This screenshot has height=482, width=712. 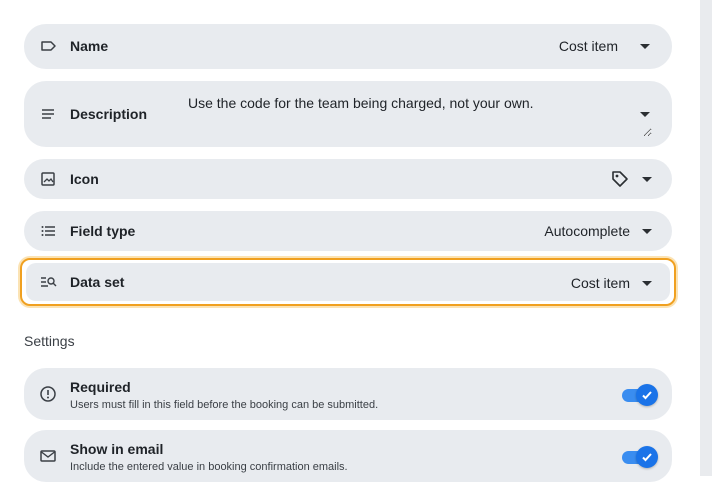 What do you see at coordinates (89, 46) in the screenshot?
I see `name-label: Name` at bounding box center [89, 46].